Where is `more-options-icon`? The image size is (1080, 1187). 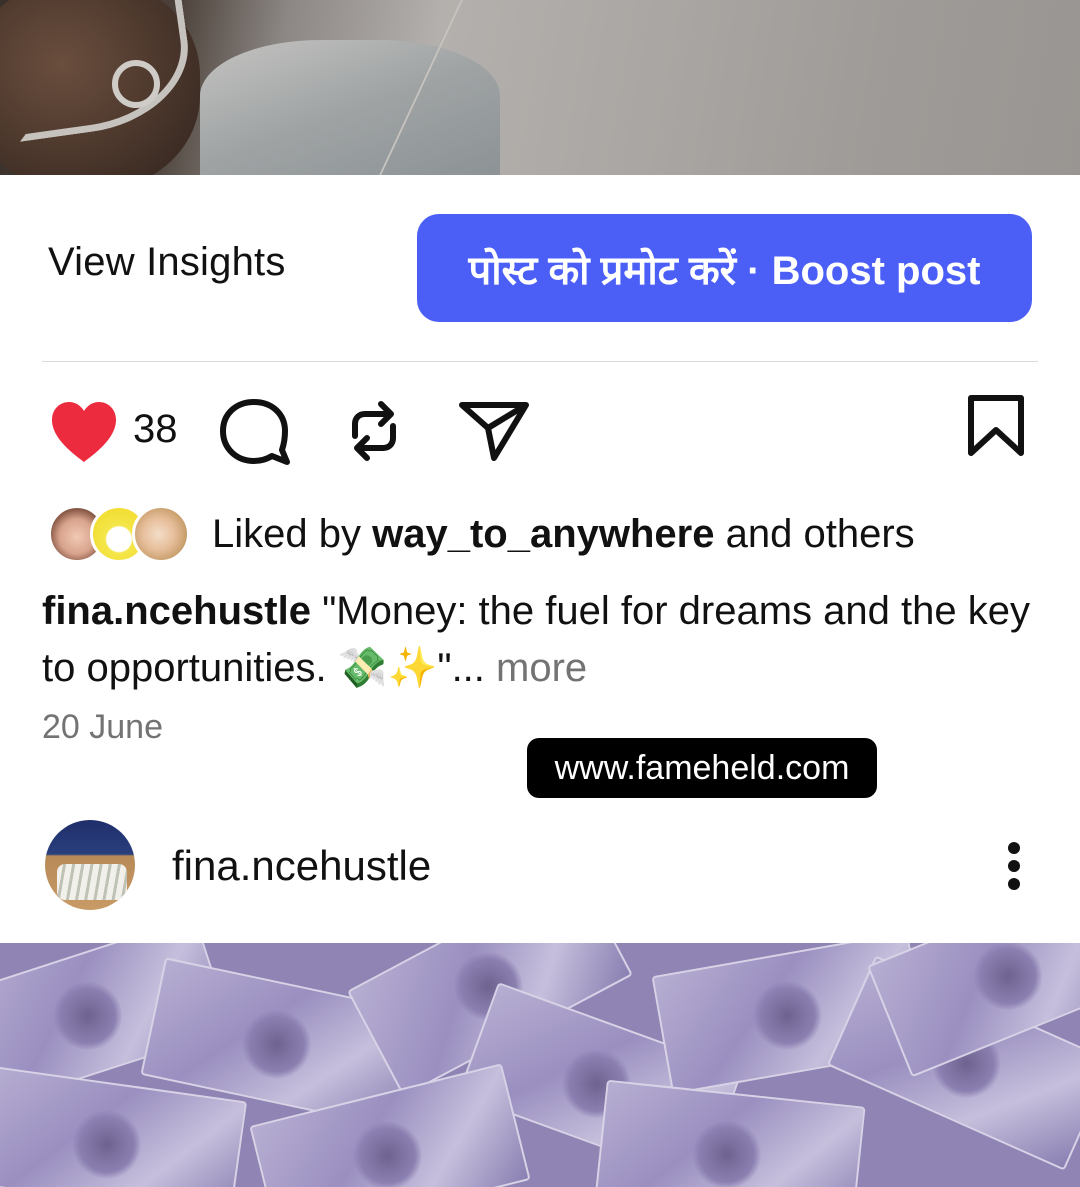
more-options-icon is located at coordinates (1014, 866).